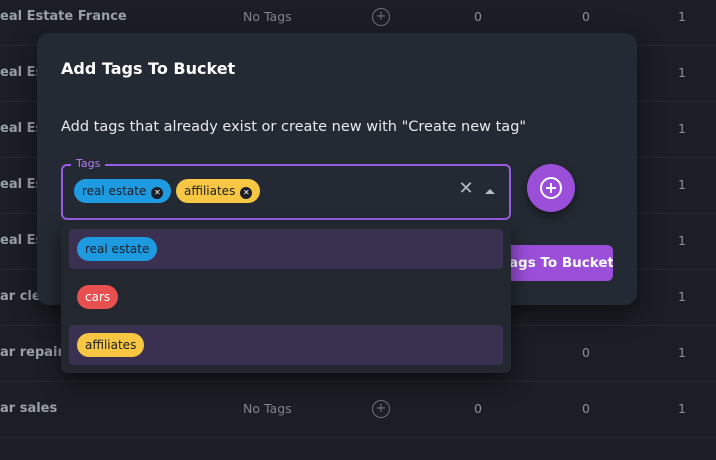 Image resolution: width=716 pixels, height=460 pixels. Describe the element at coordinates (98, 297) in the screenshot. I see `option-tag-chip: cars` at that location.